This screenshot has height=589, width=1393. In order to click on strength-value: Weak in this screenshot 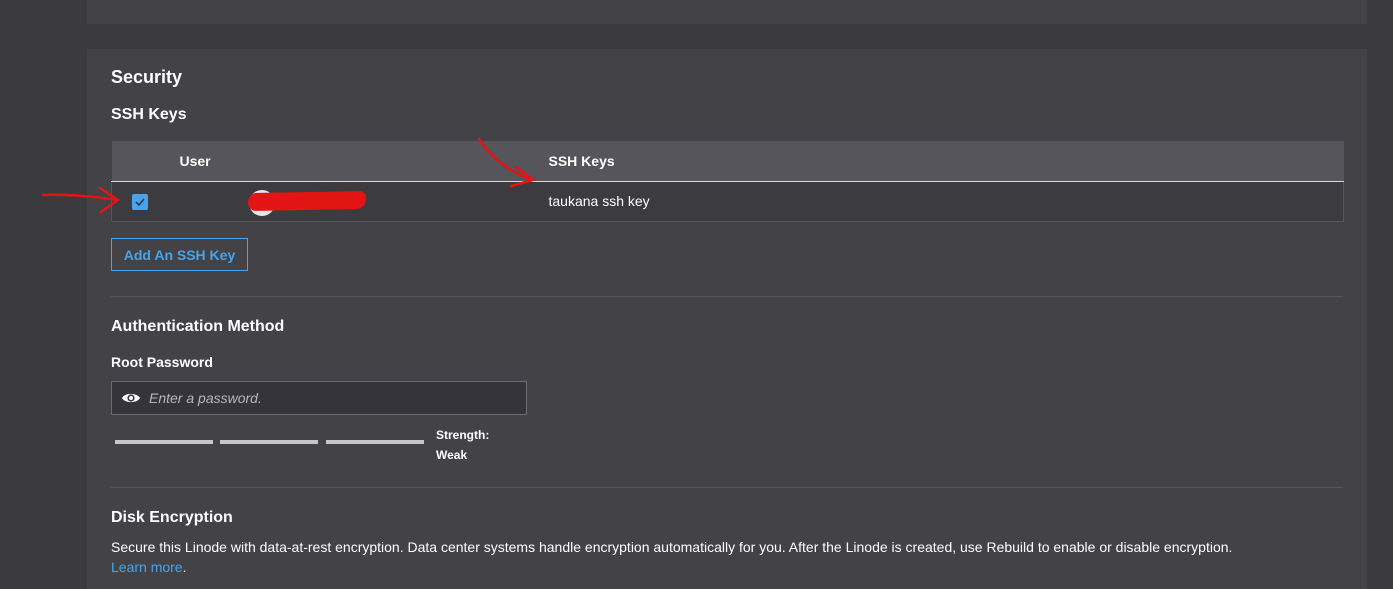, I will do `click(452, 455)`.